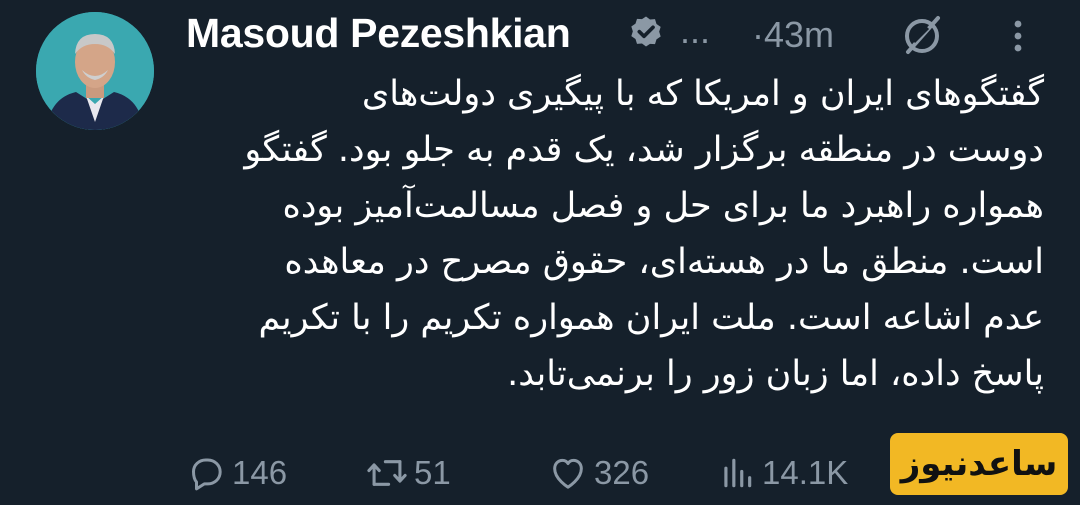 Image resolution: width=1080 pixels, height=505 pixels. I want to click on reply-icon, so click(207, 474).